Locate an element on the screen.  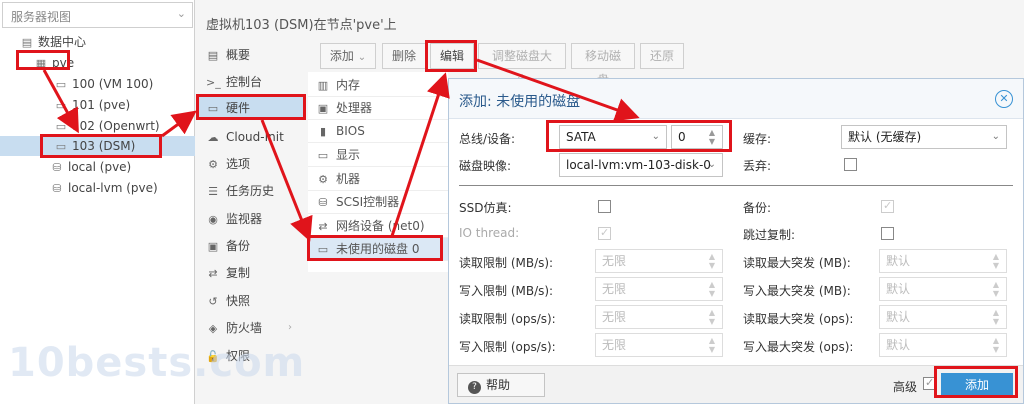
arrow-disk-to-edit is located at coordinates (420, 154).